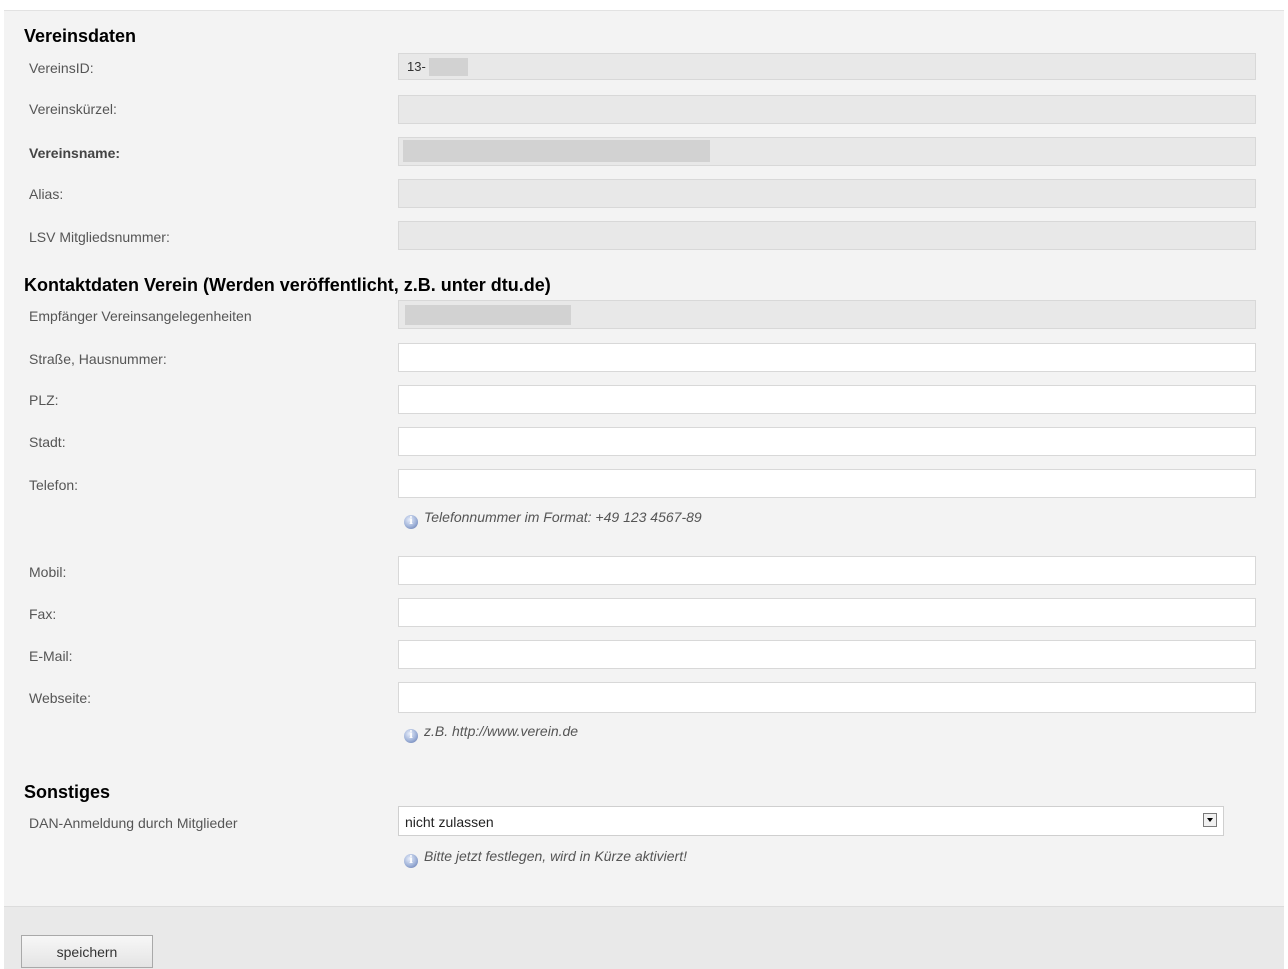 The width and height of the screenshot is (1288, 969). Describe the element at coordinates (47, 442) in the screenshot. I see `stadt-label: Stadt:` at that location.